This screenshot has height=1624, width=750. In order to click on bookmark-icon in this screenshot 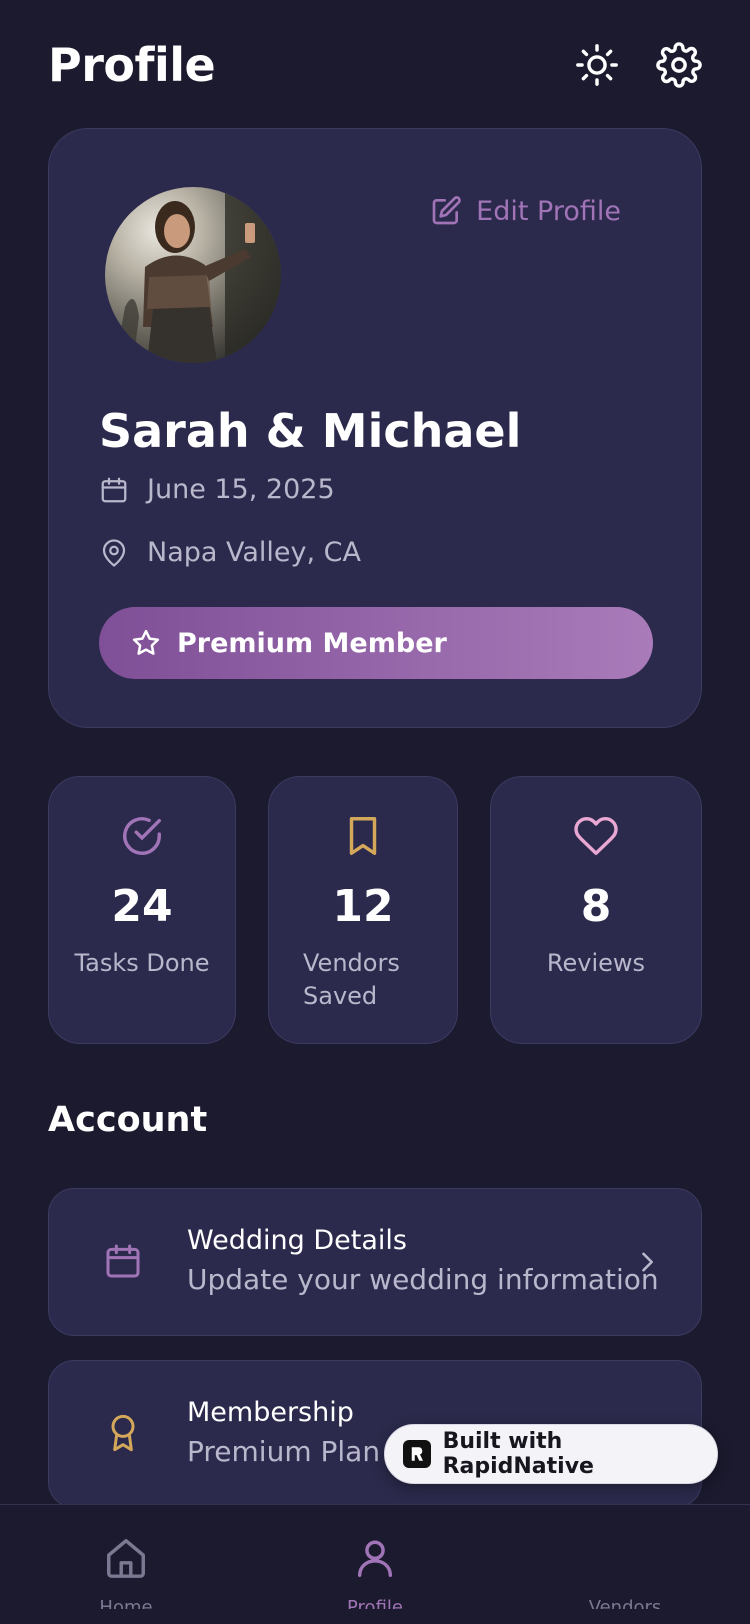, I will do `click(363, 836)`.